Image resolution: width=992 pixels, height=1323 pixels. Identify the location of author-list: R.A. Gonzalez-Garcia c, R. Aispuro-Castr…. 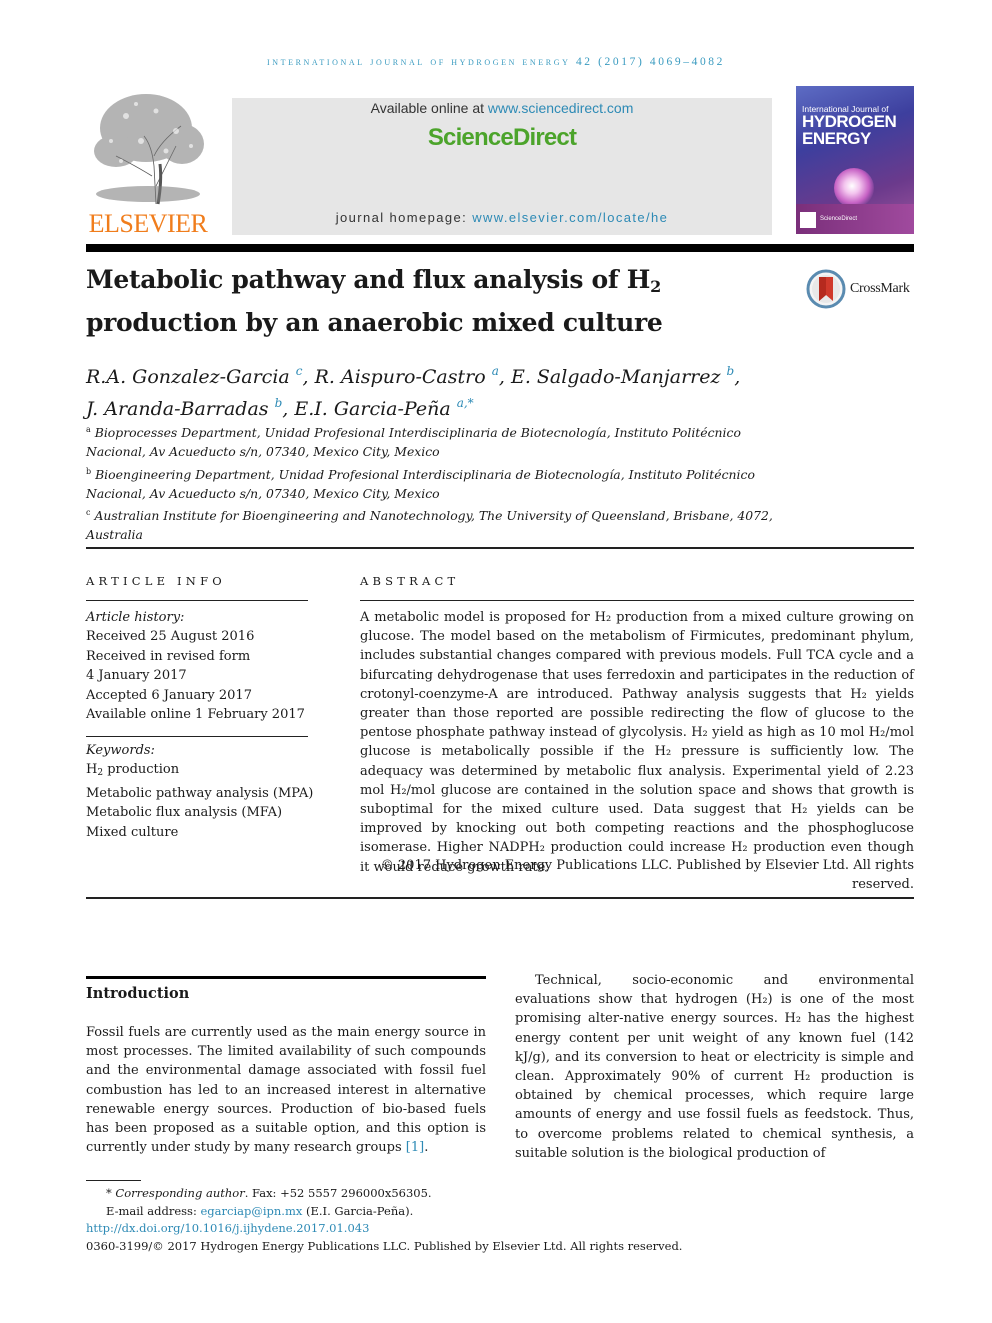
(413, 392).